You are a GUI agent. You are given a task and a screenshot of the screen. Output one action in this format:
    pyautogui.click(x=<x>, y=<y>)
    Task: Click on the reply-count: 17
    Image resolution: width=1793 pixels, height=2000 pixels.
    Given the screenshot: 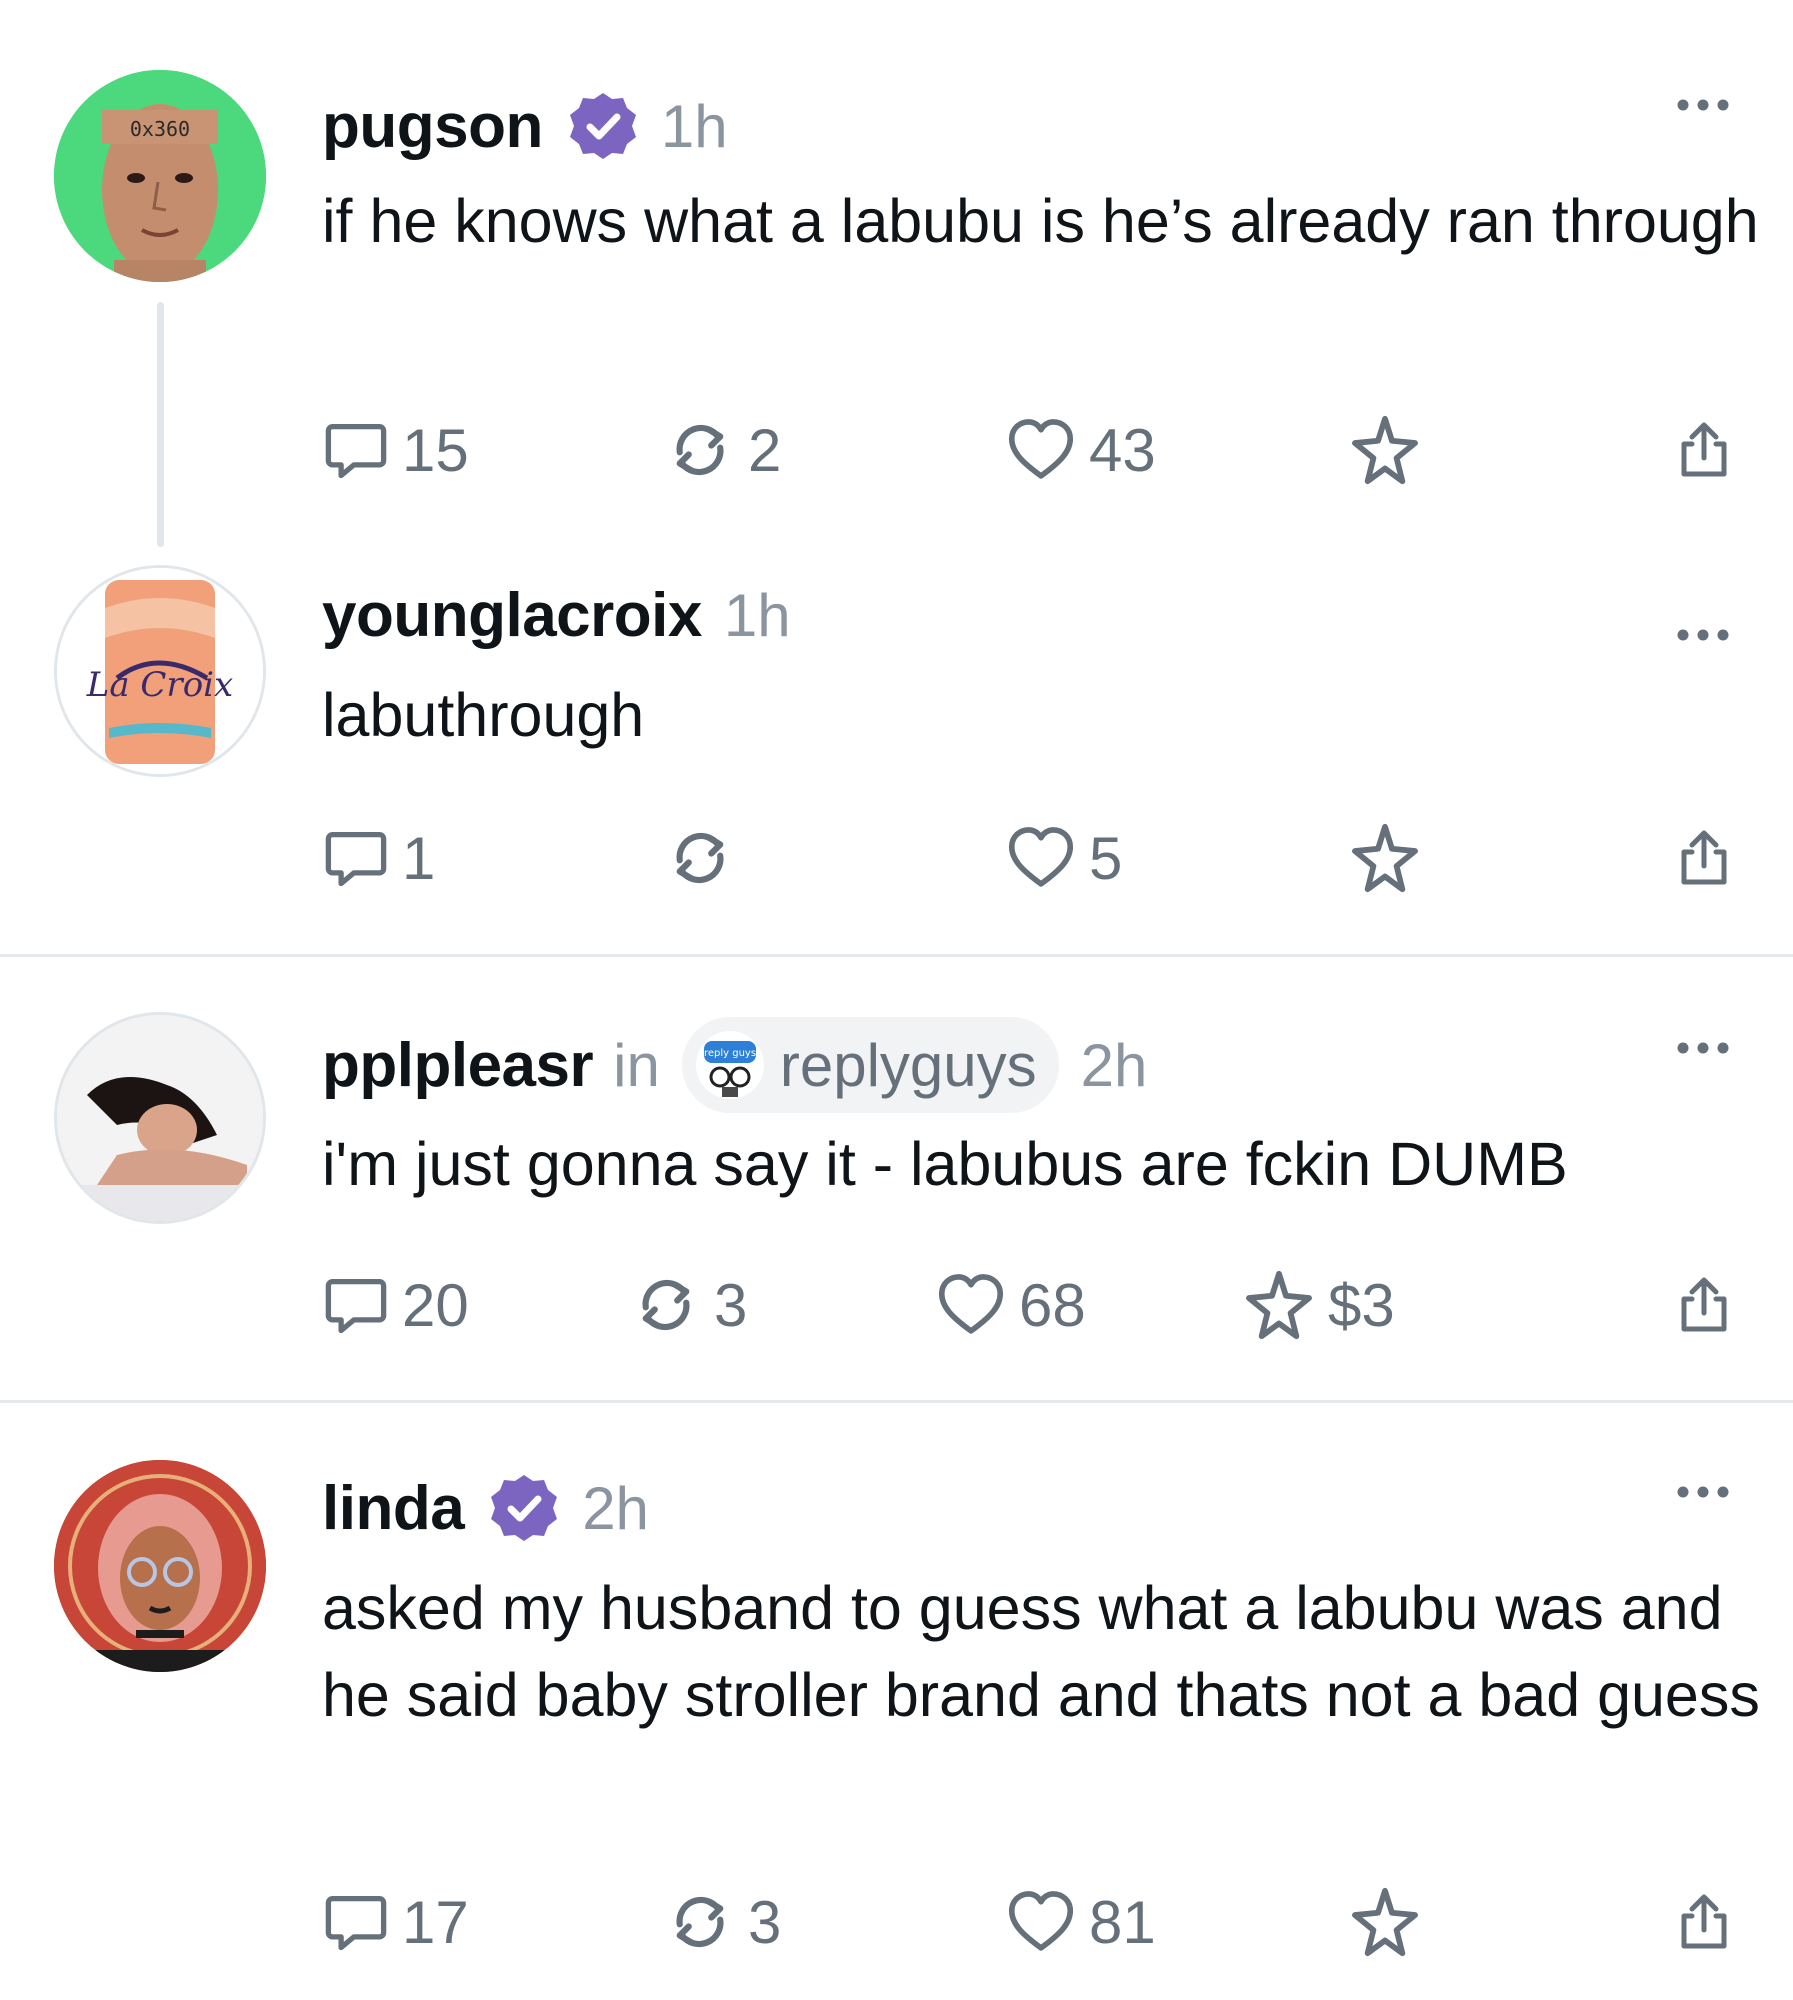 What is the action you would take?
    pyautogui.click(x=435, y=1922)
    